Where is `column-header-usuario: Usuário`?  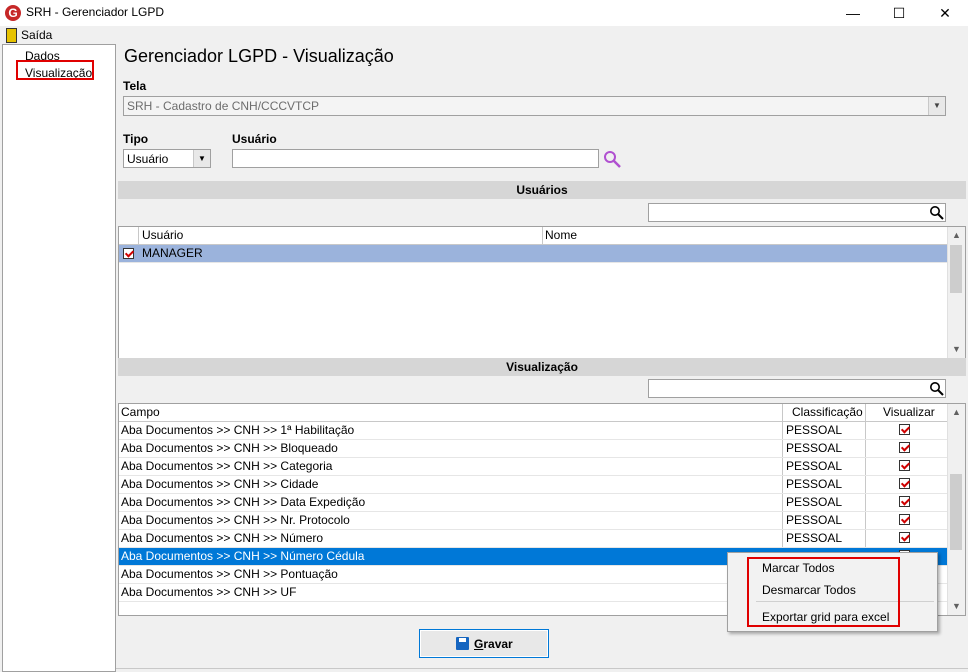
column-header-usuario: Usuário is located at coordinates (162, 235).